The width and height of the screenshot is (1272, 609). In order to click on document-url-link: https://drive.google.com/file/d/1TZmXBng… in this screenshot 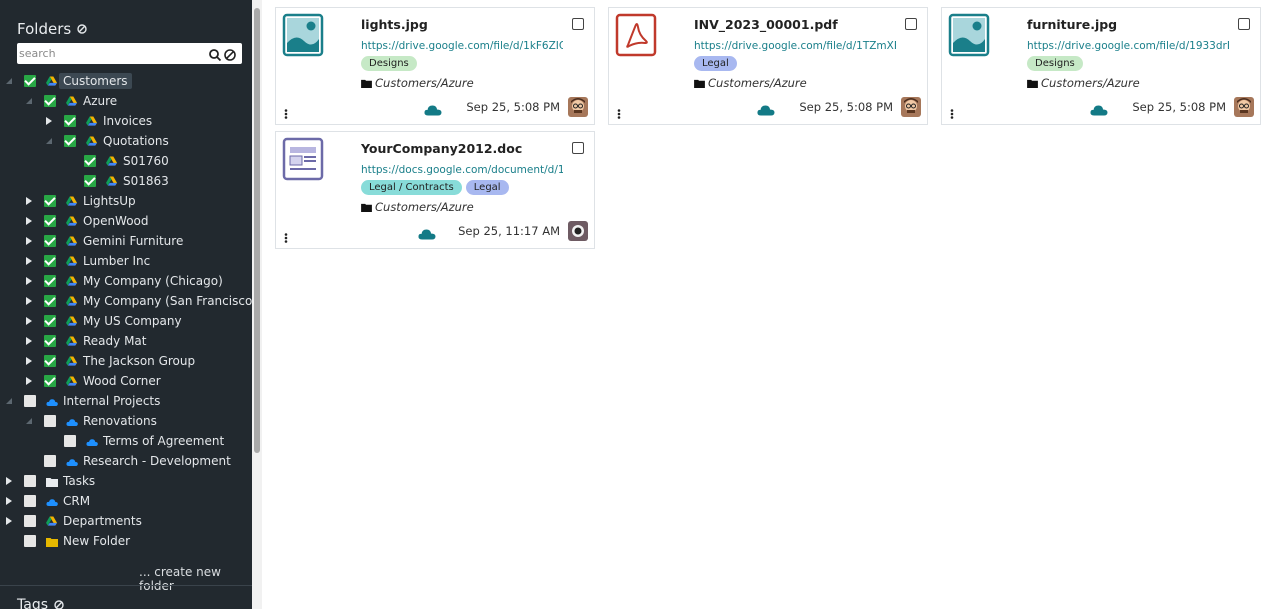, I will do `click(795, 46)`.